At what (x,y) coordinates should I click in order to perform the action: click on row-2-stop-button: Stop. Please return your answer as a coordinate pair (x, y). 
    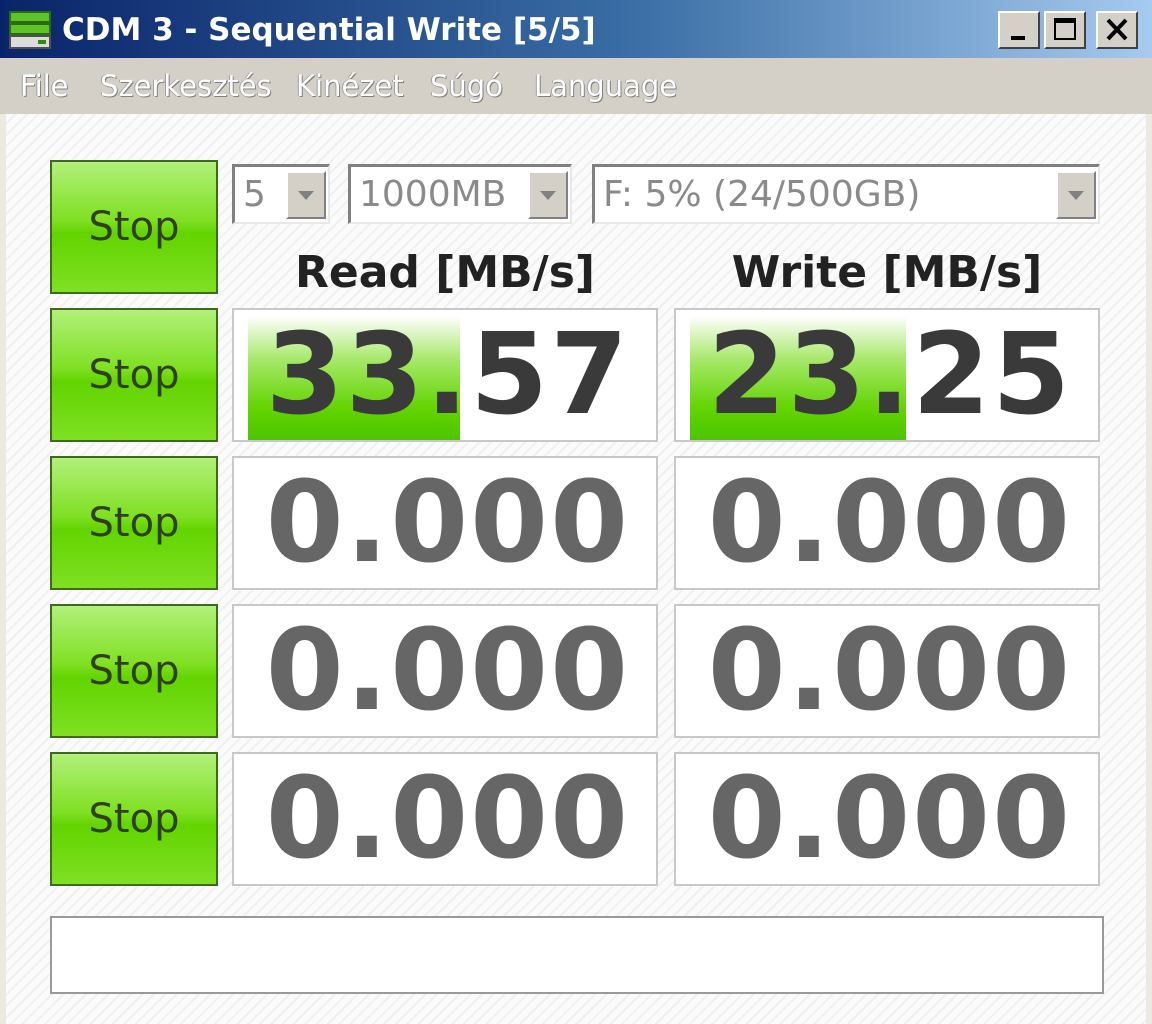
    Looking at the image, I should click on (134, 523).